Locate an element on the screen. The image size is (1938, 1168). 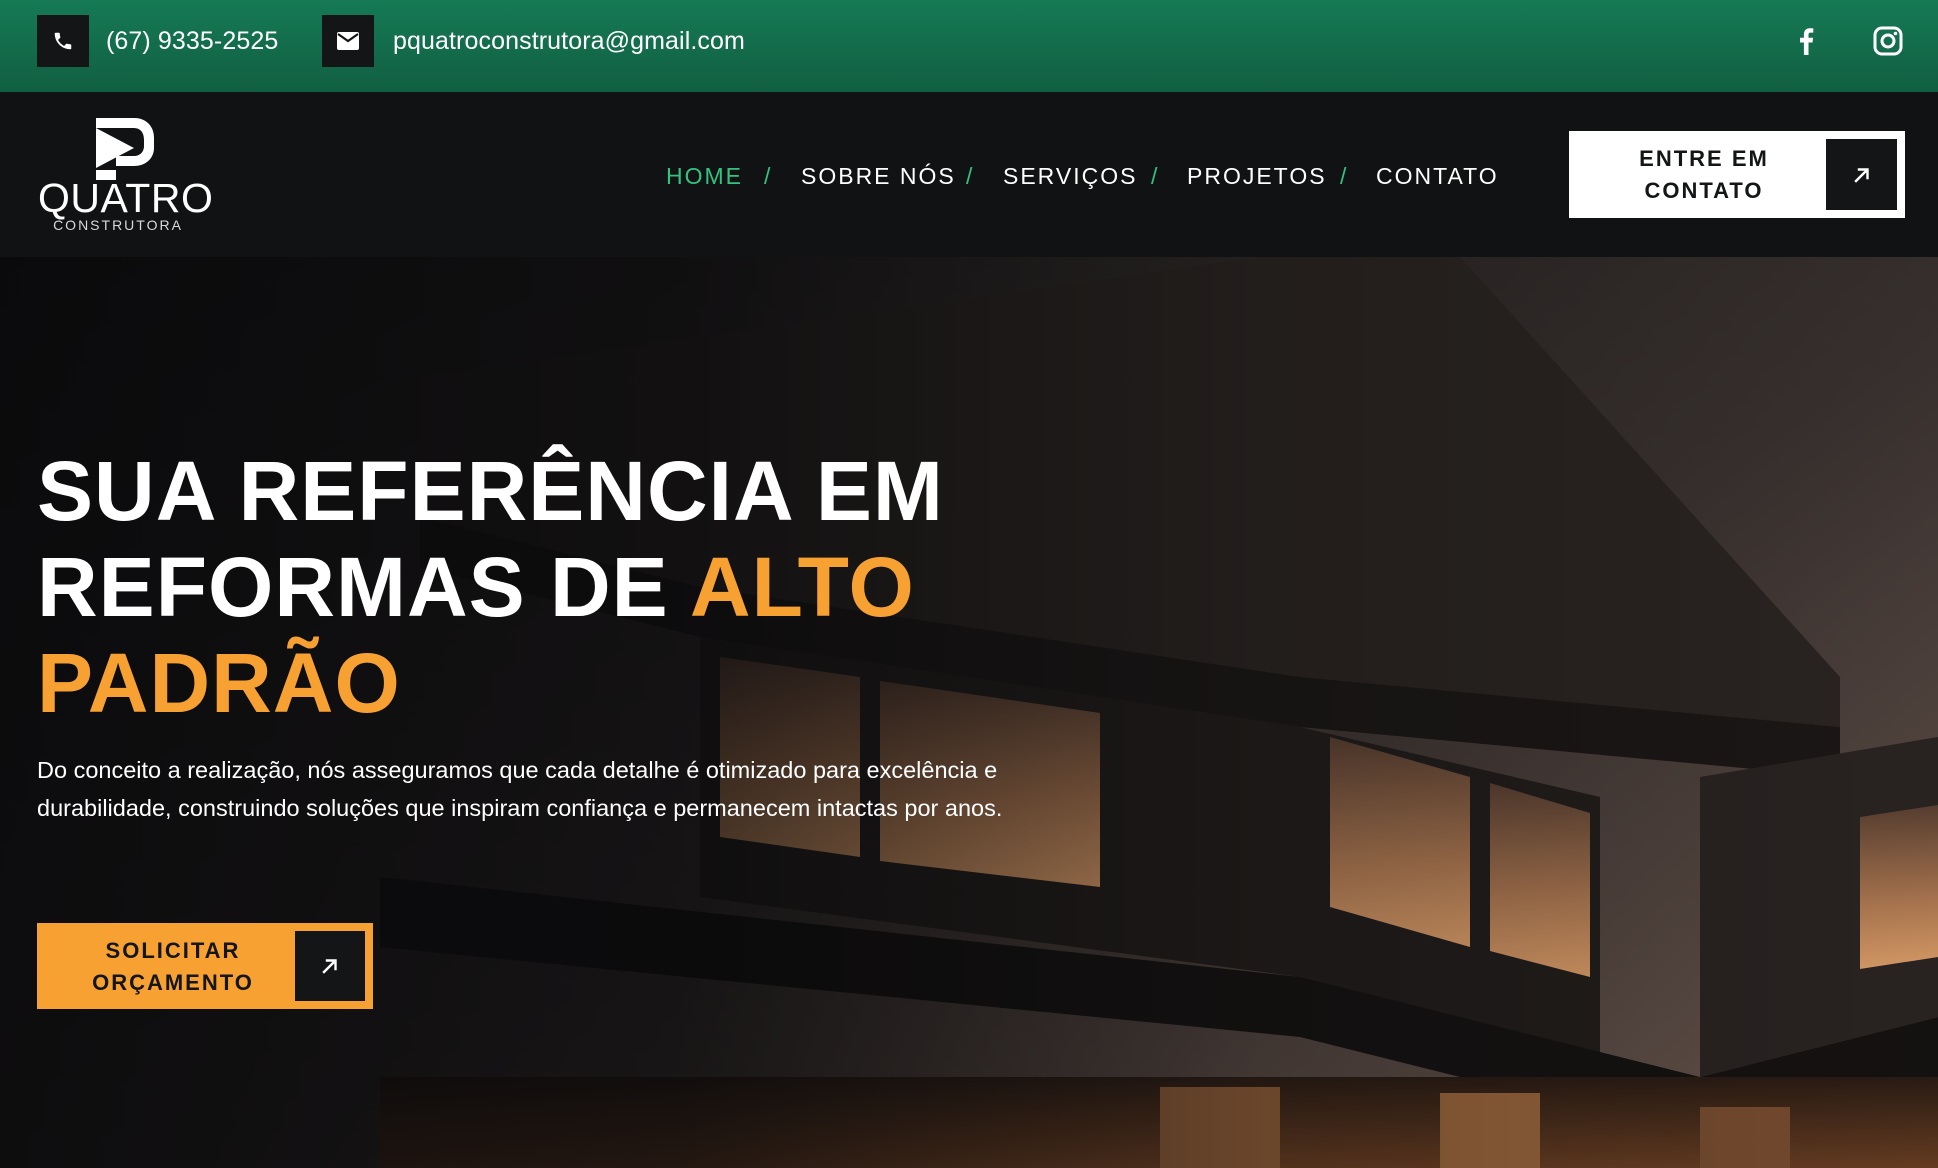
contact-cta-line1: ENTRE EM is located at coordinates (1704, 158).